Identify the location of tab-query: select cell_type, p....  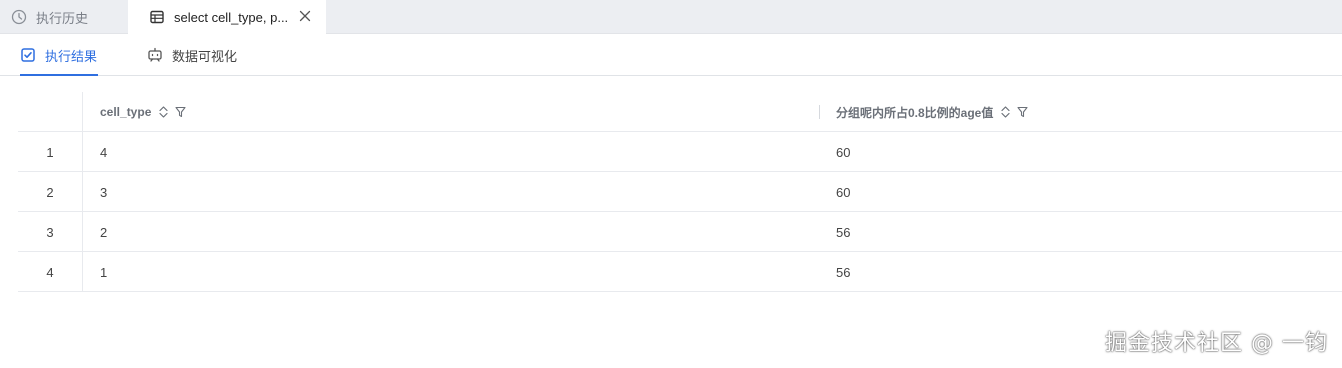
(227, 17).